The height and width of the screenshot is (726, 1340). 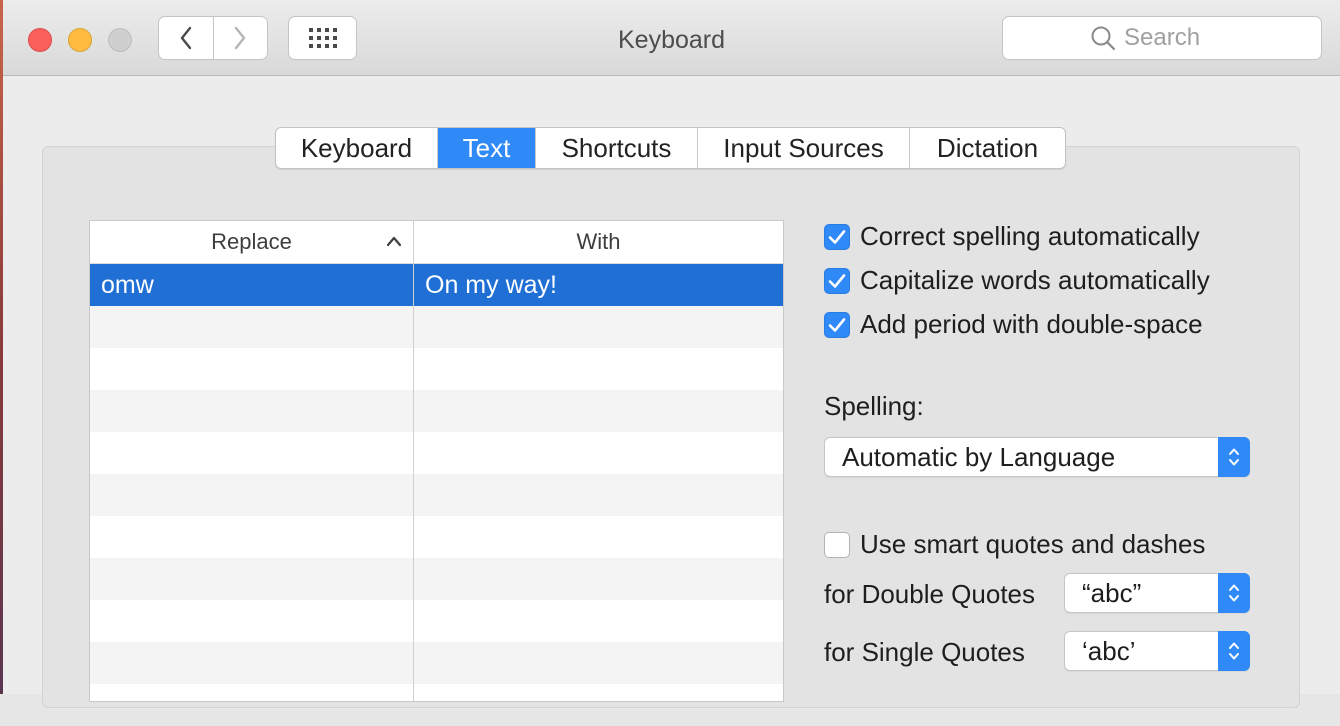 What do you see at coordinates (979, 457) in the screenshot?
I see `spelling-value: Automatic by Language` at bounding box center [979, 457].